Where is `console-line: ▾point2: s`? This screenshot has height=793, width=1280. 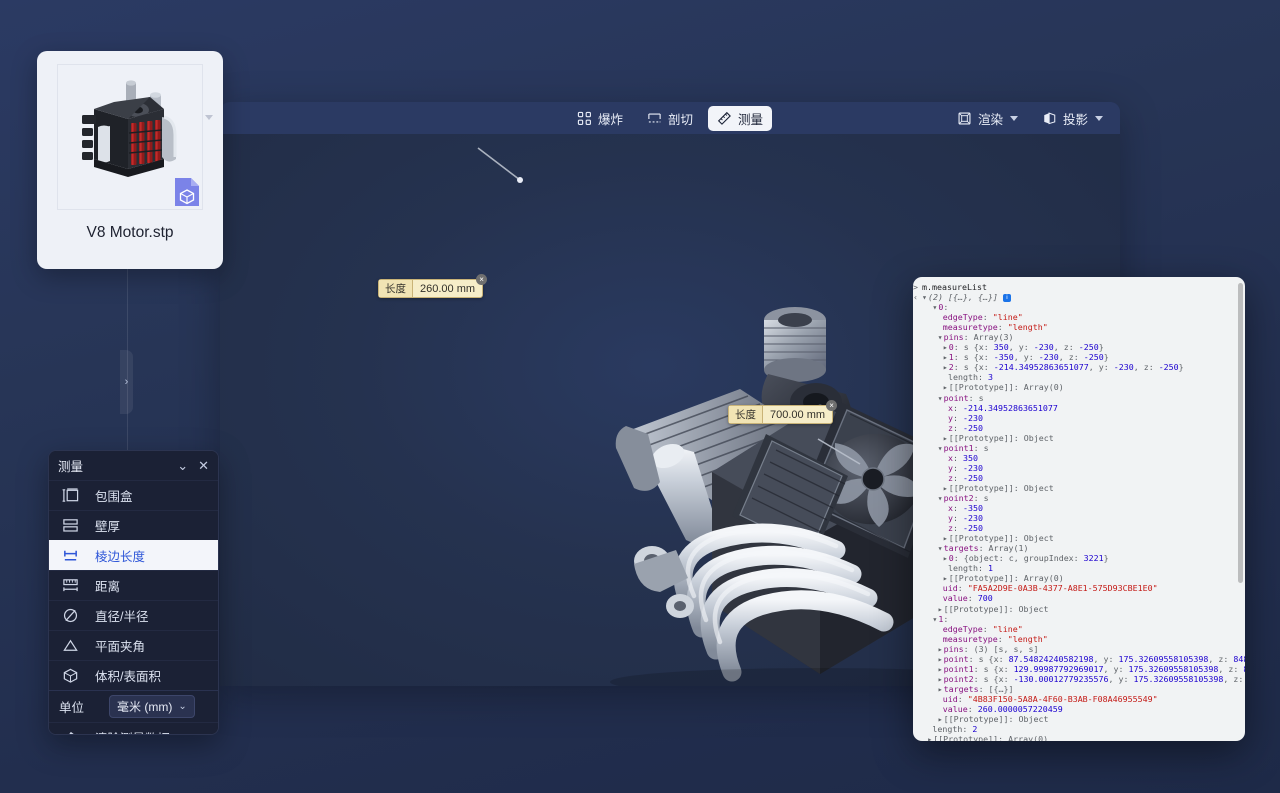
console-line: ▾point2: s is located at coordinates (1079, 498).